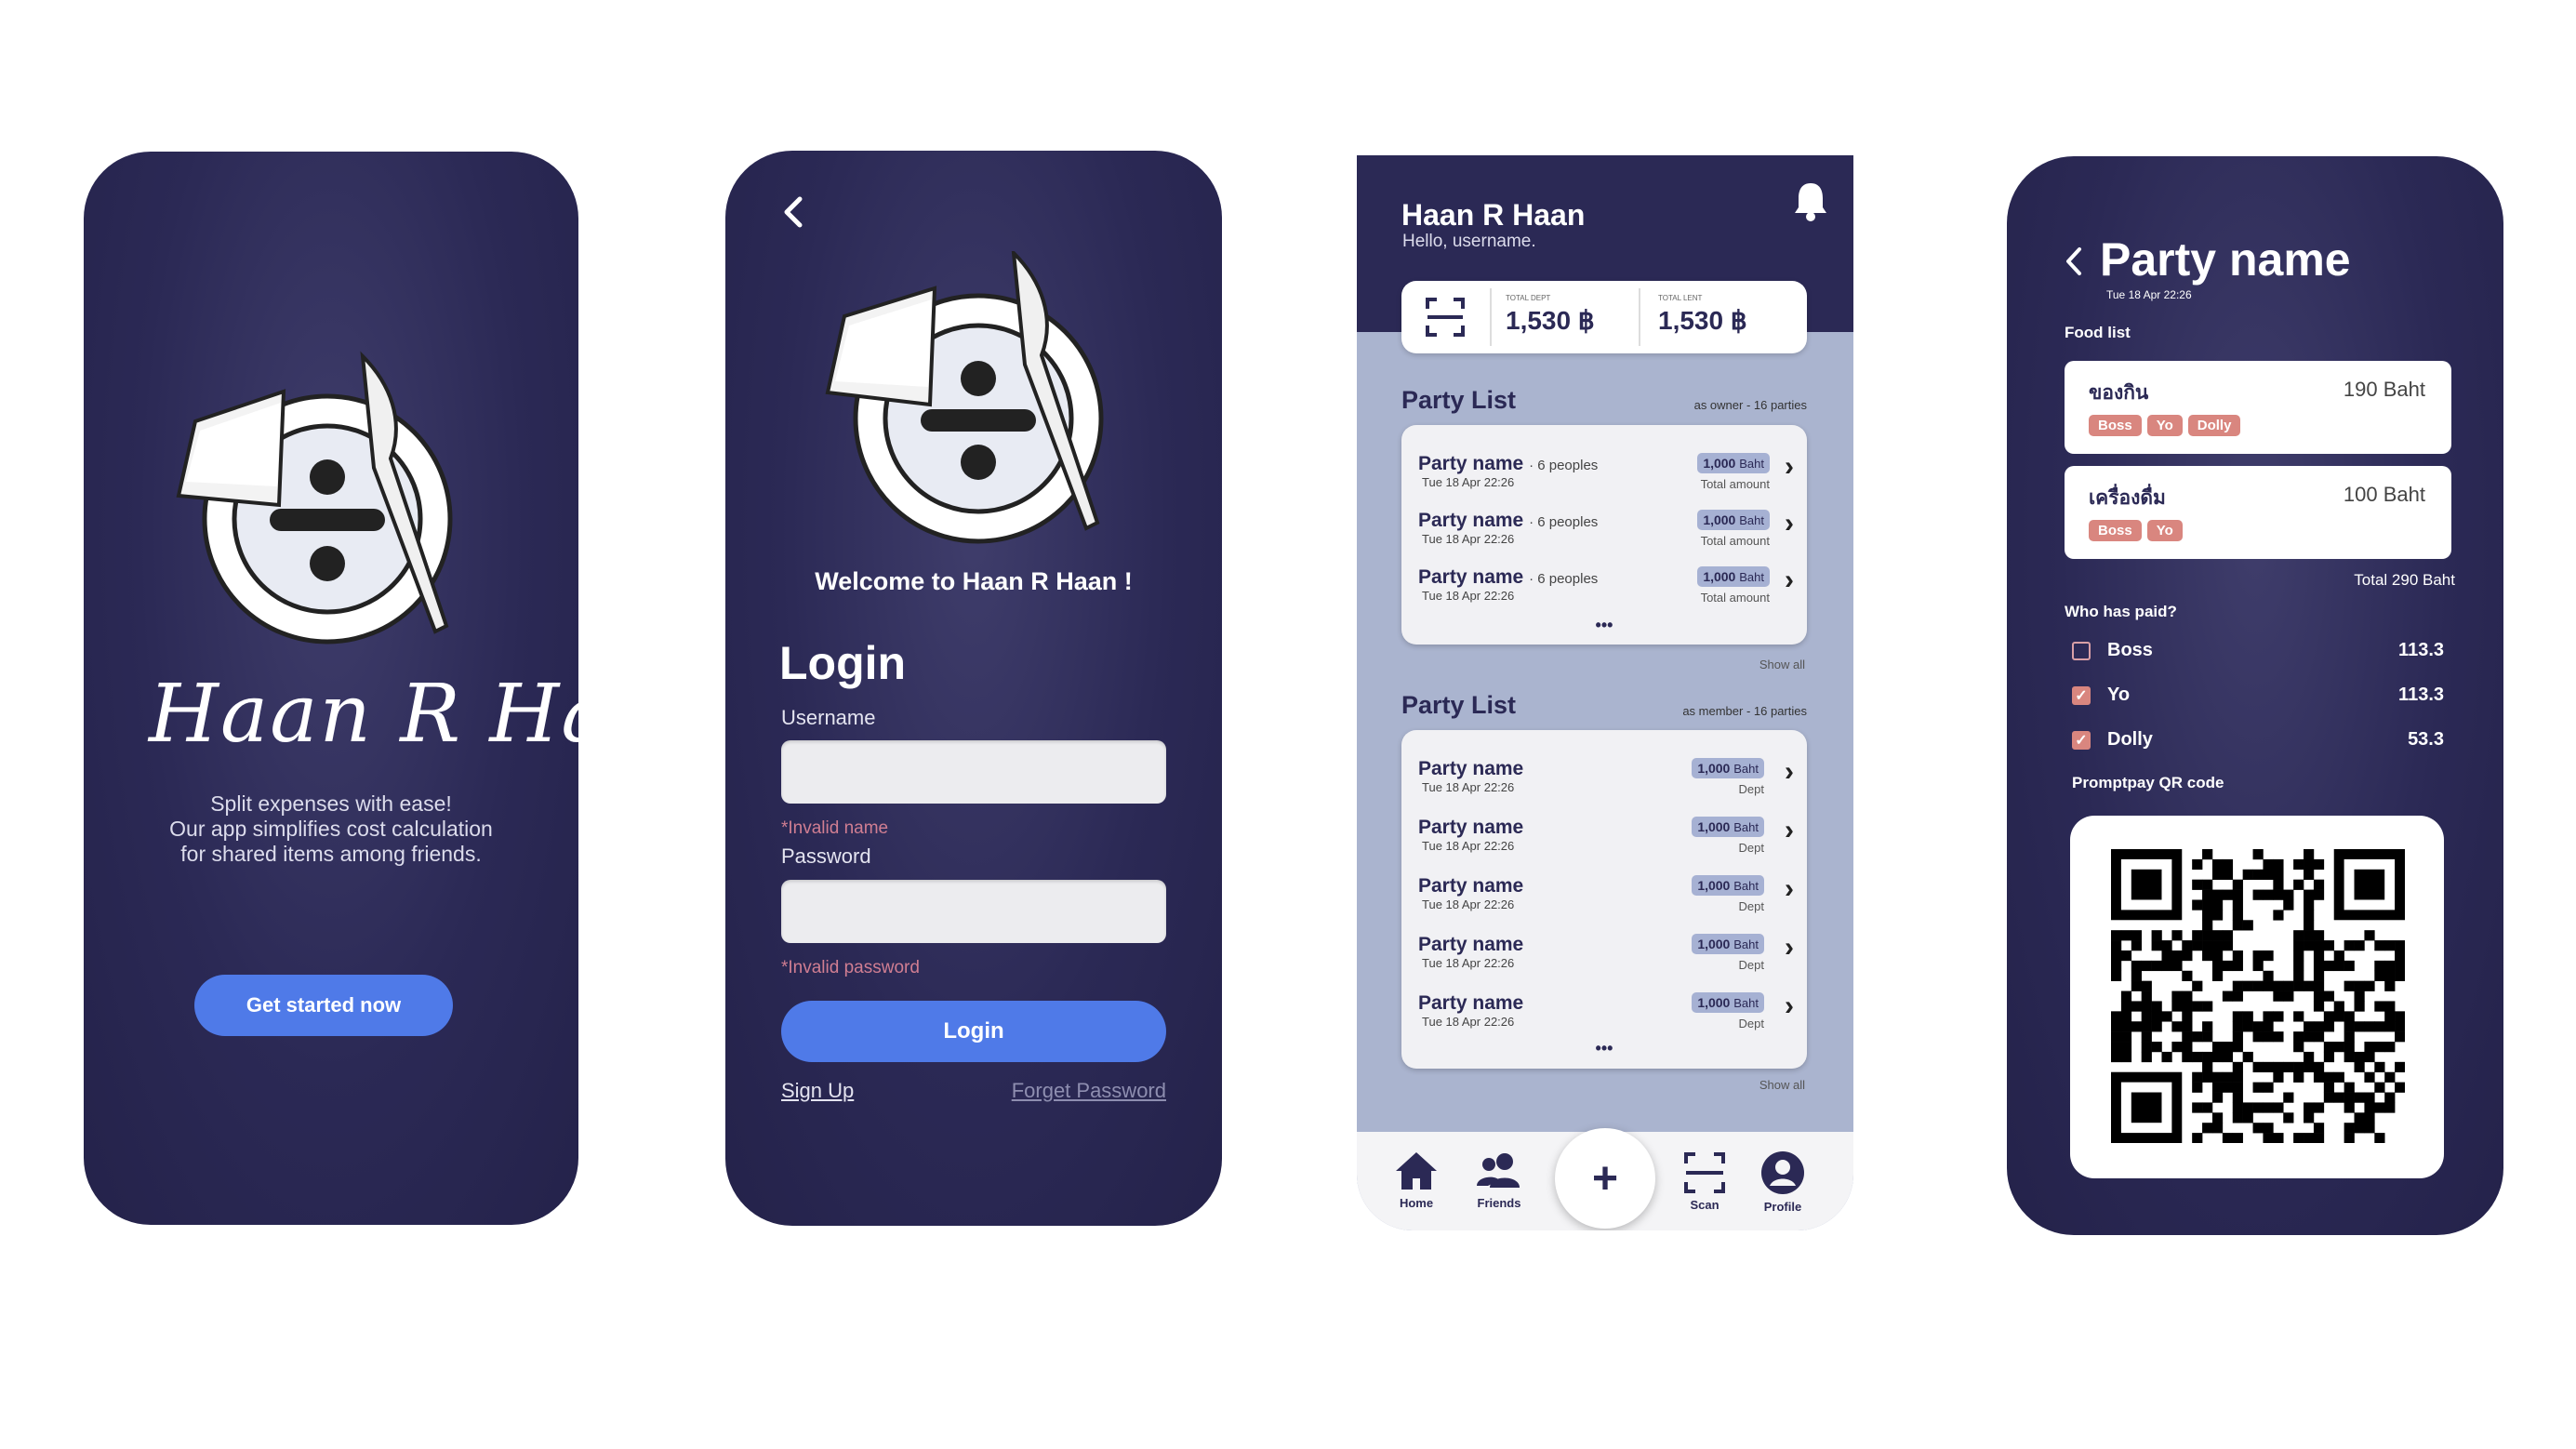 Image resolution: width=2576 pixels, height=1449 pixels. What do you see at coordinates (2081, 651) in the screenshot?
I see `paid-checkbox` at bounding box center [2081, 651].